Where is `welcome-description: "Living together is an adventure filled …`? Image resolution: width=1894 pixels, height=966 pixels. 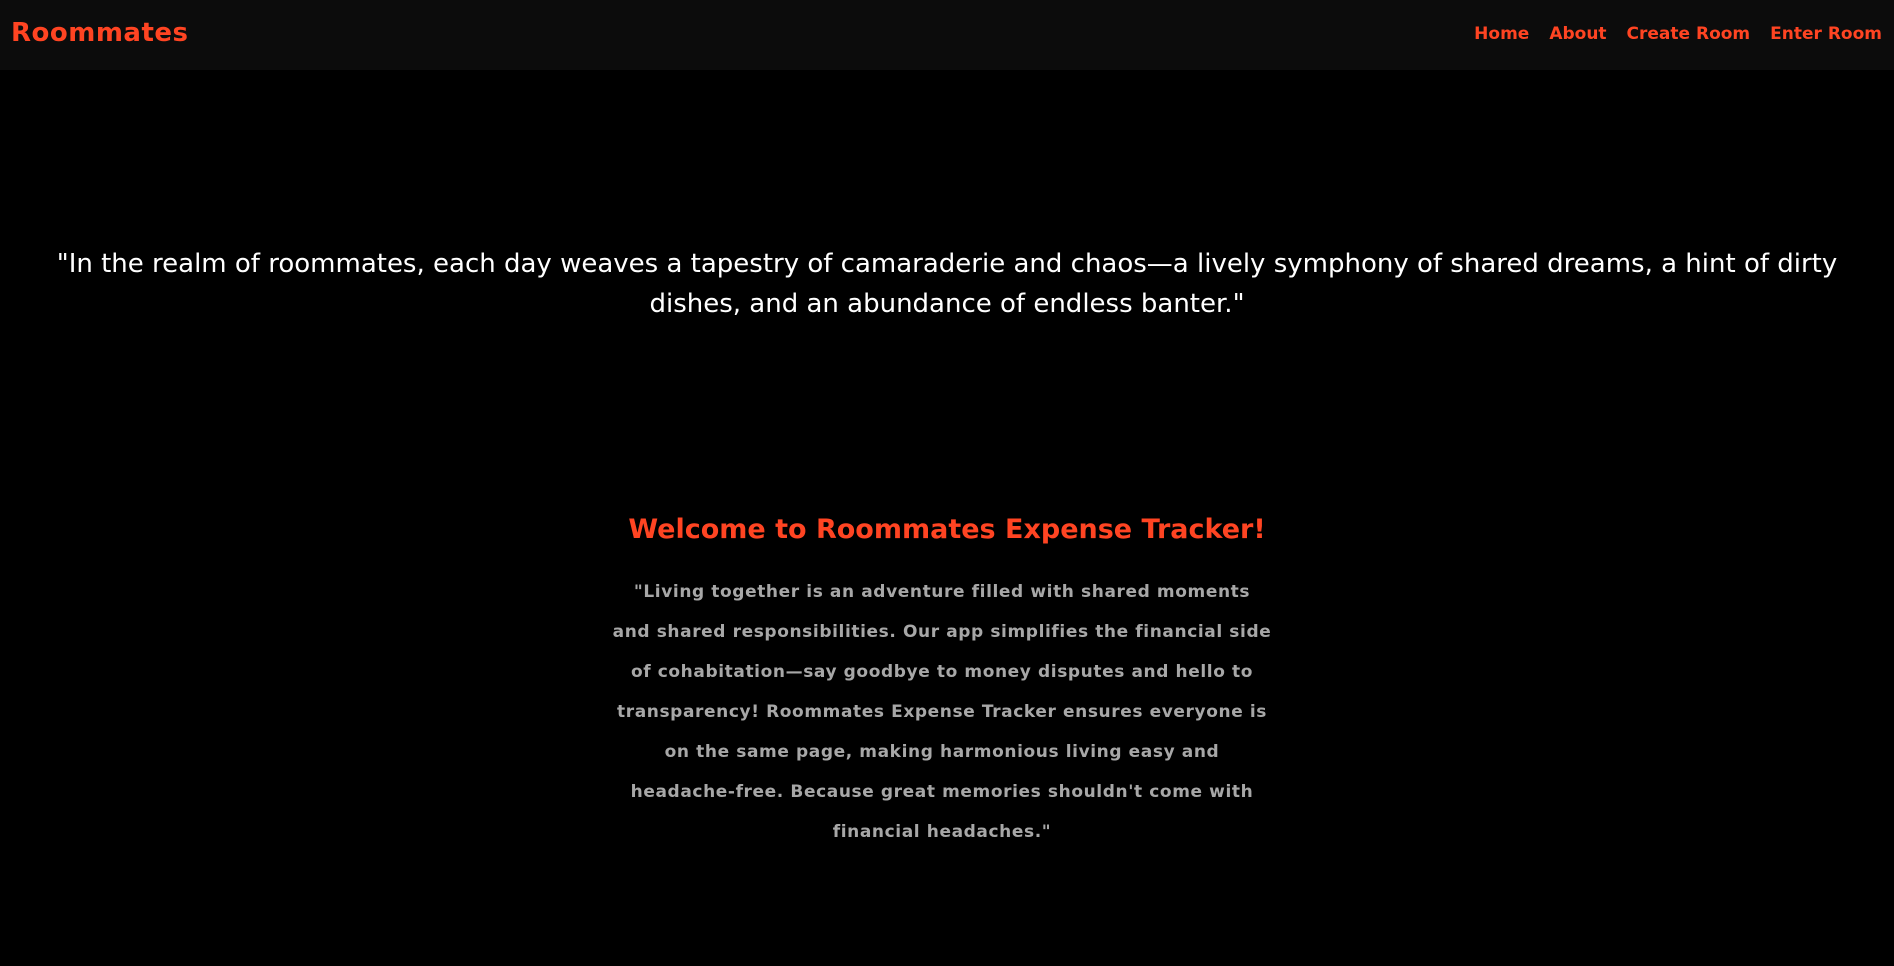
welcome-description: "Living together is an adventure filled … is located at coordinates (942, 712).